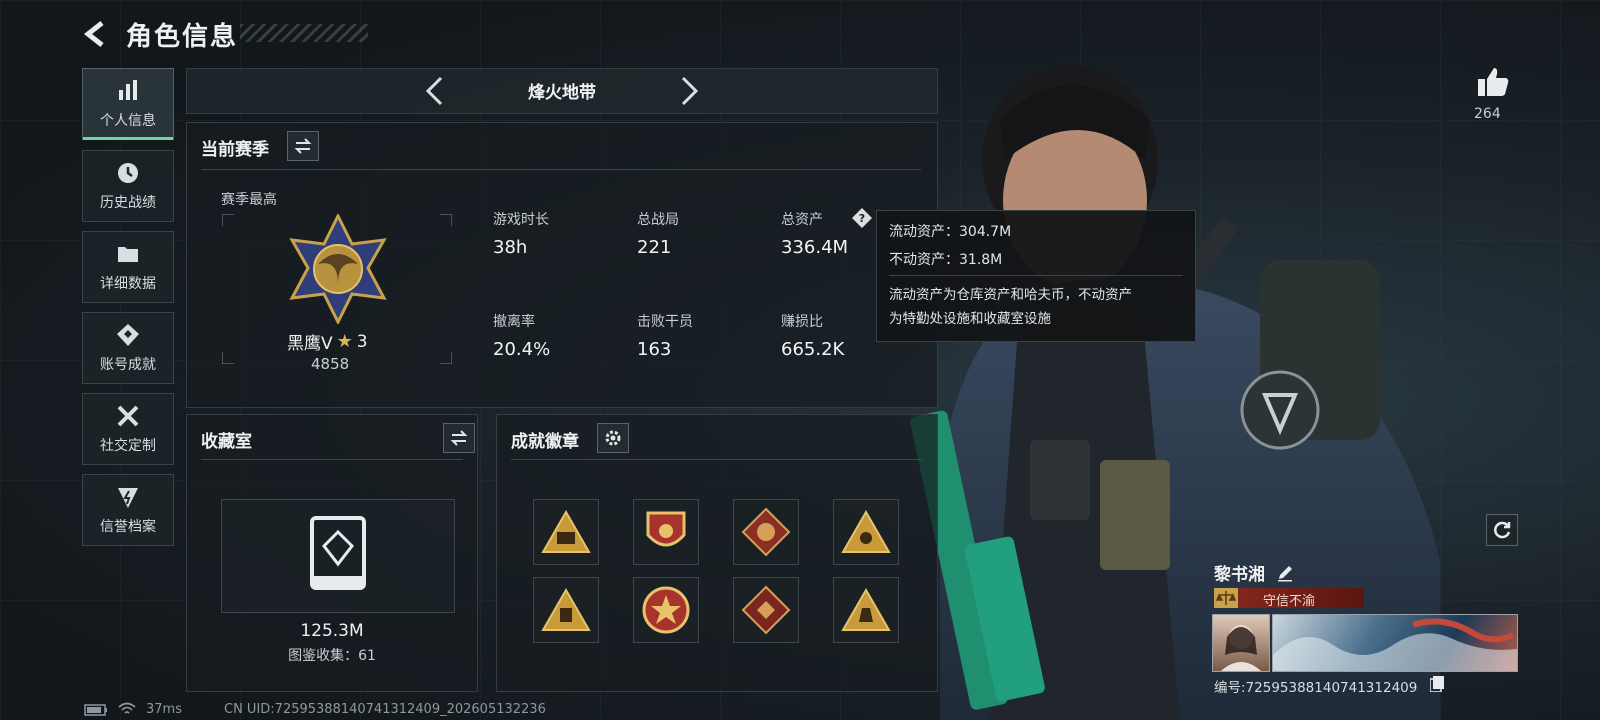  What do you see at coordinates (249, 200) in the screenshot?
I see `season-best-label: 赛季最高` at bounding box center [249, 200].